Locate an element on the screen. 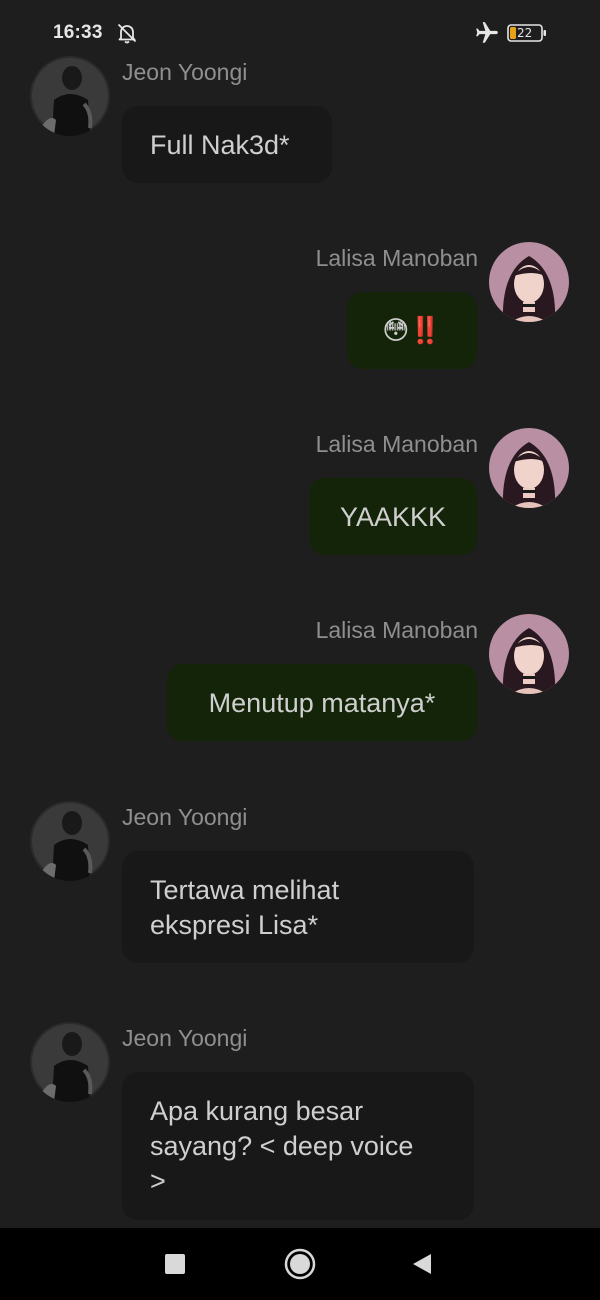 The image size is (600, 1300). message-bubble-outgoing: YAAKKK is located at coordinates (393, 516).